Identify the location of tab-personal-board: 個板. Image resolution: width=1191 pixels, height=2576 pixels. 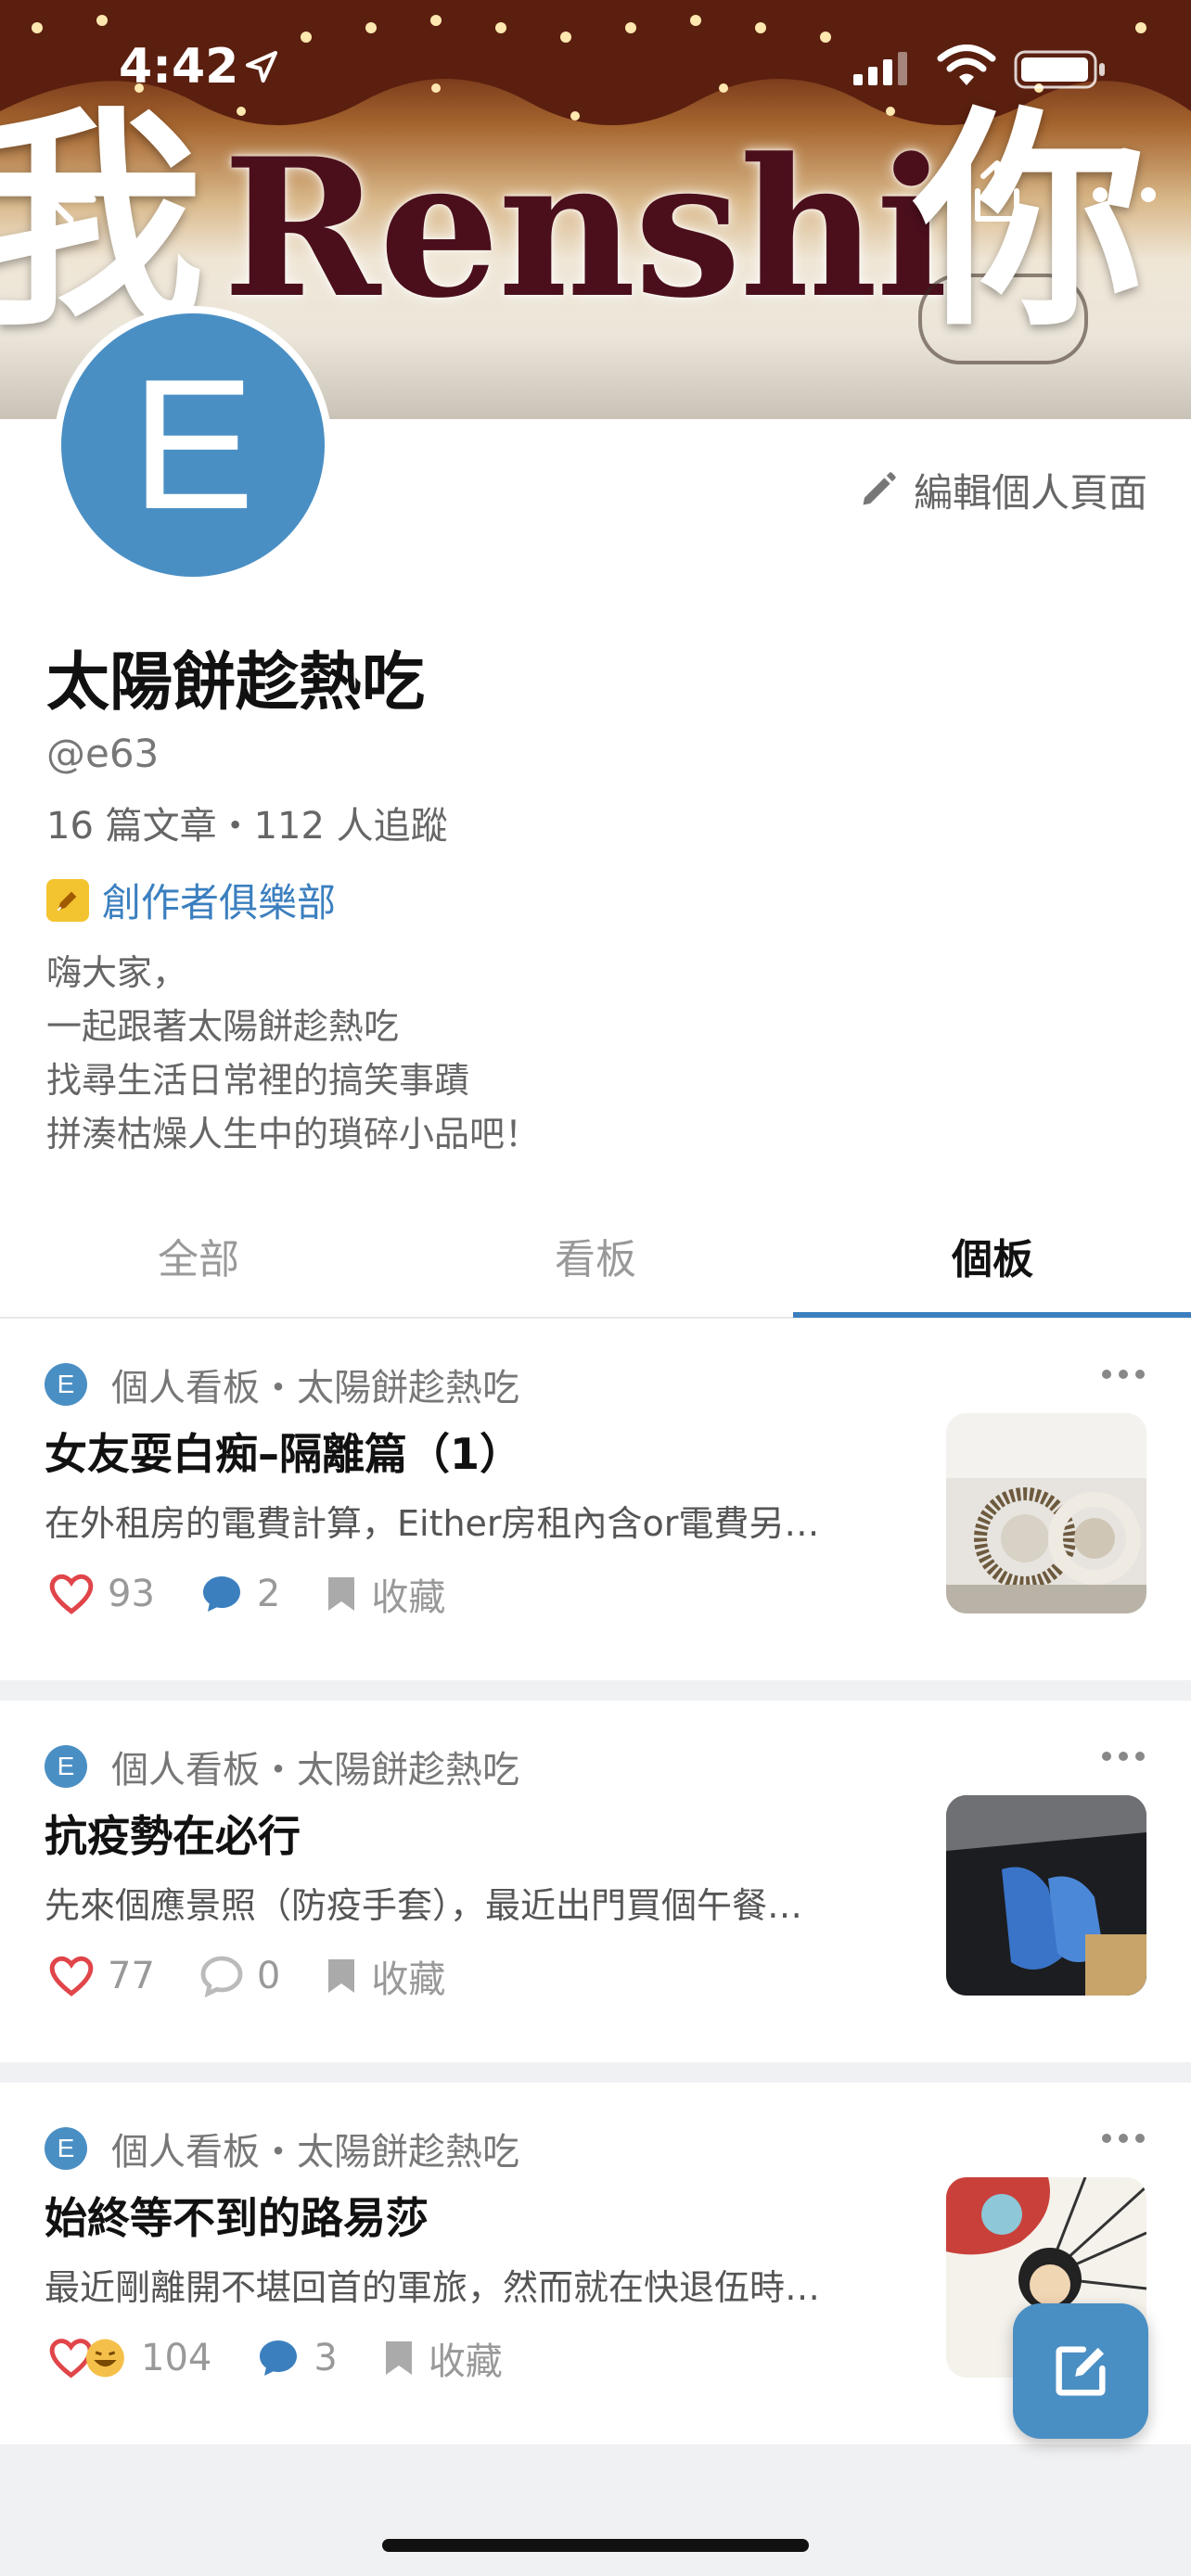
(992, 1260).